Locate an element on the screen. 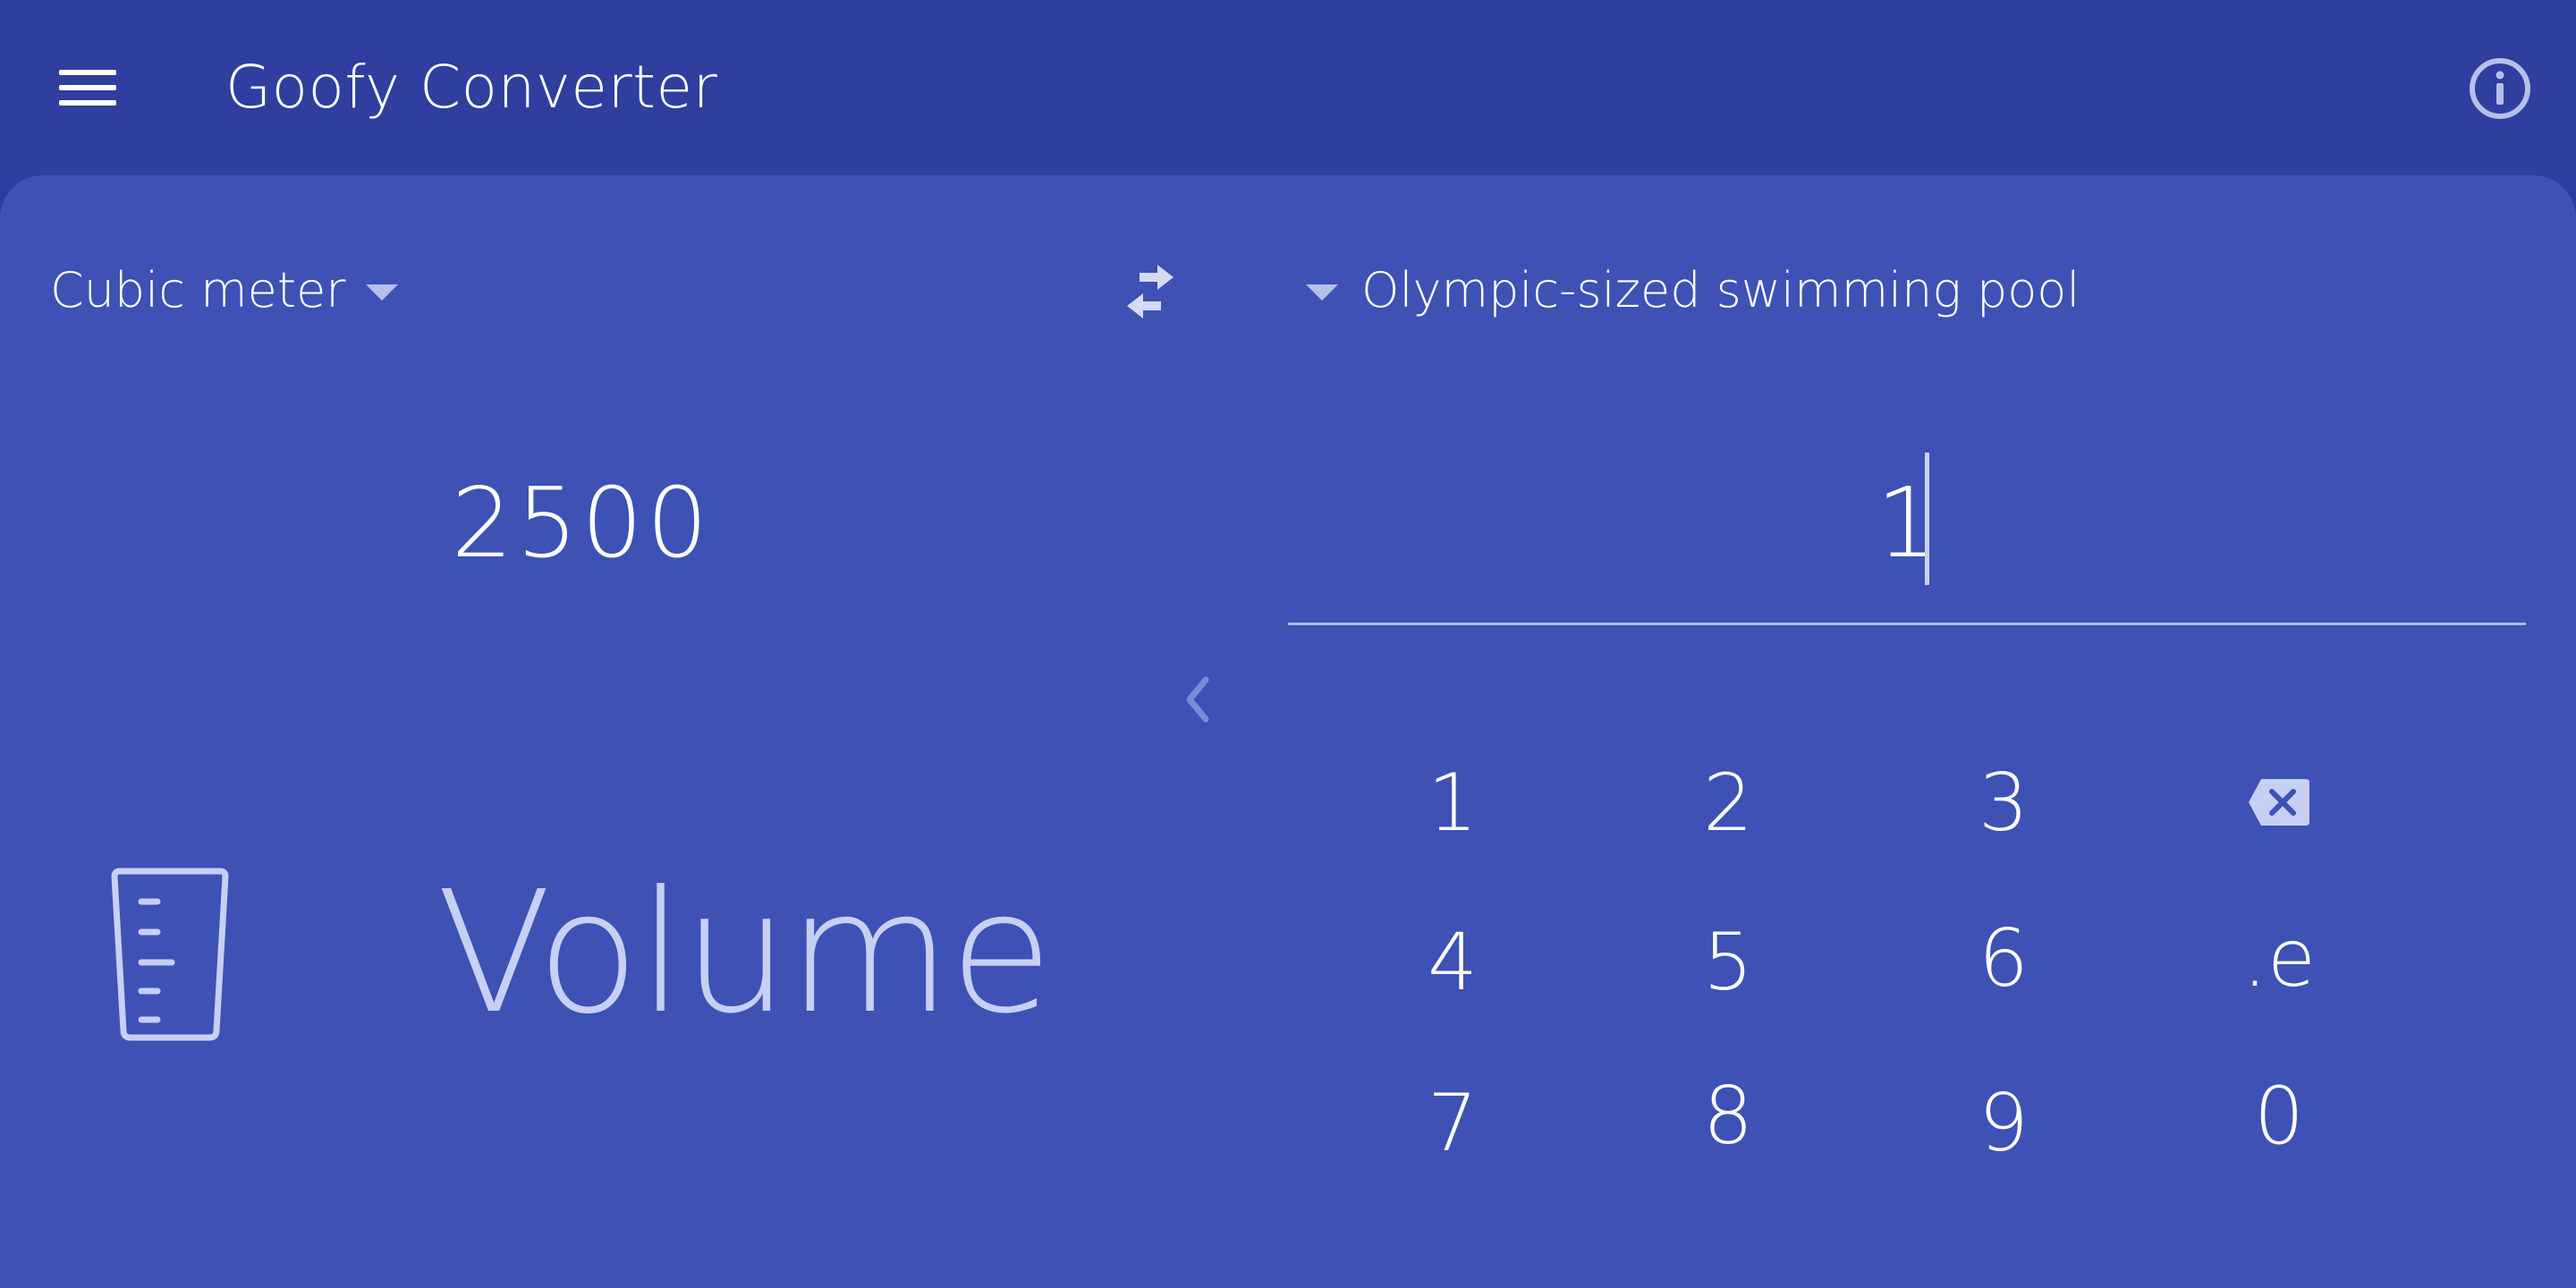 The image size is (2576, 1288). to-value-input: 1 is located at coordinates (1907, 536).